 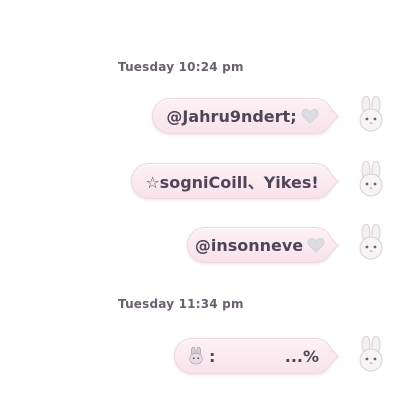 I want to click on message-bubble: @insonneve, so click(x=260, y=245).